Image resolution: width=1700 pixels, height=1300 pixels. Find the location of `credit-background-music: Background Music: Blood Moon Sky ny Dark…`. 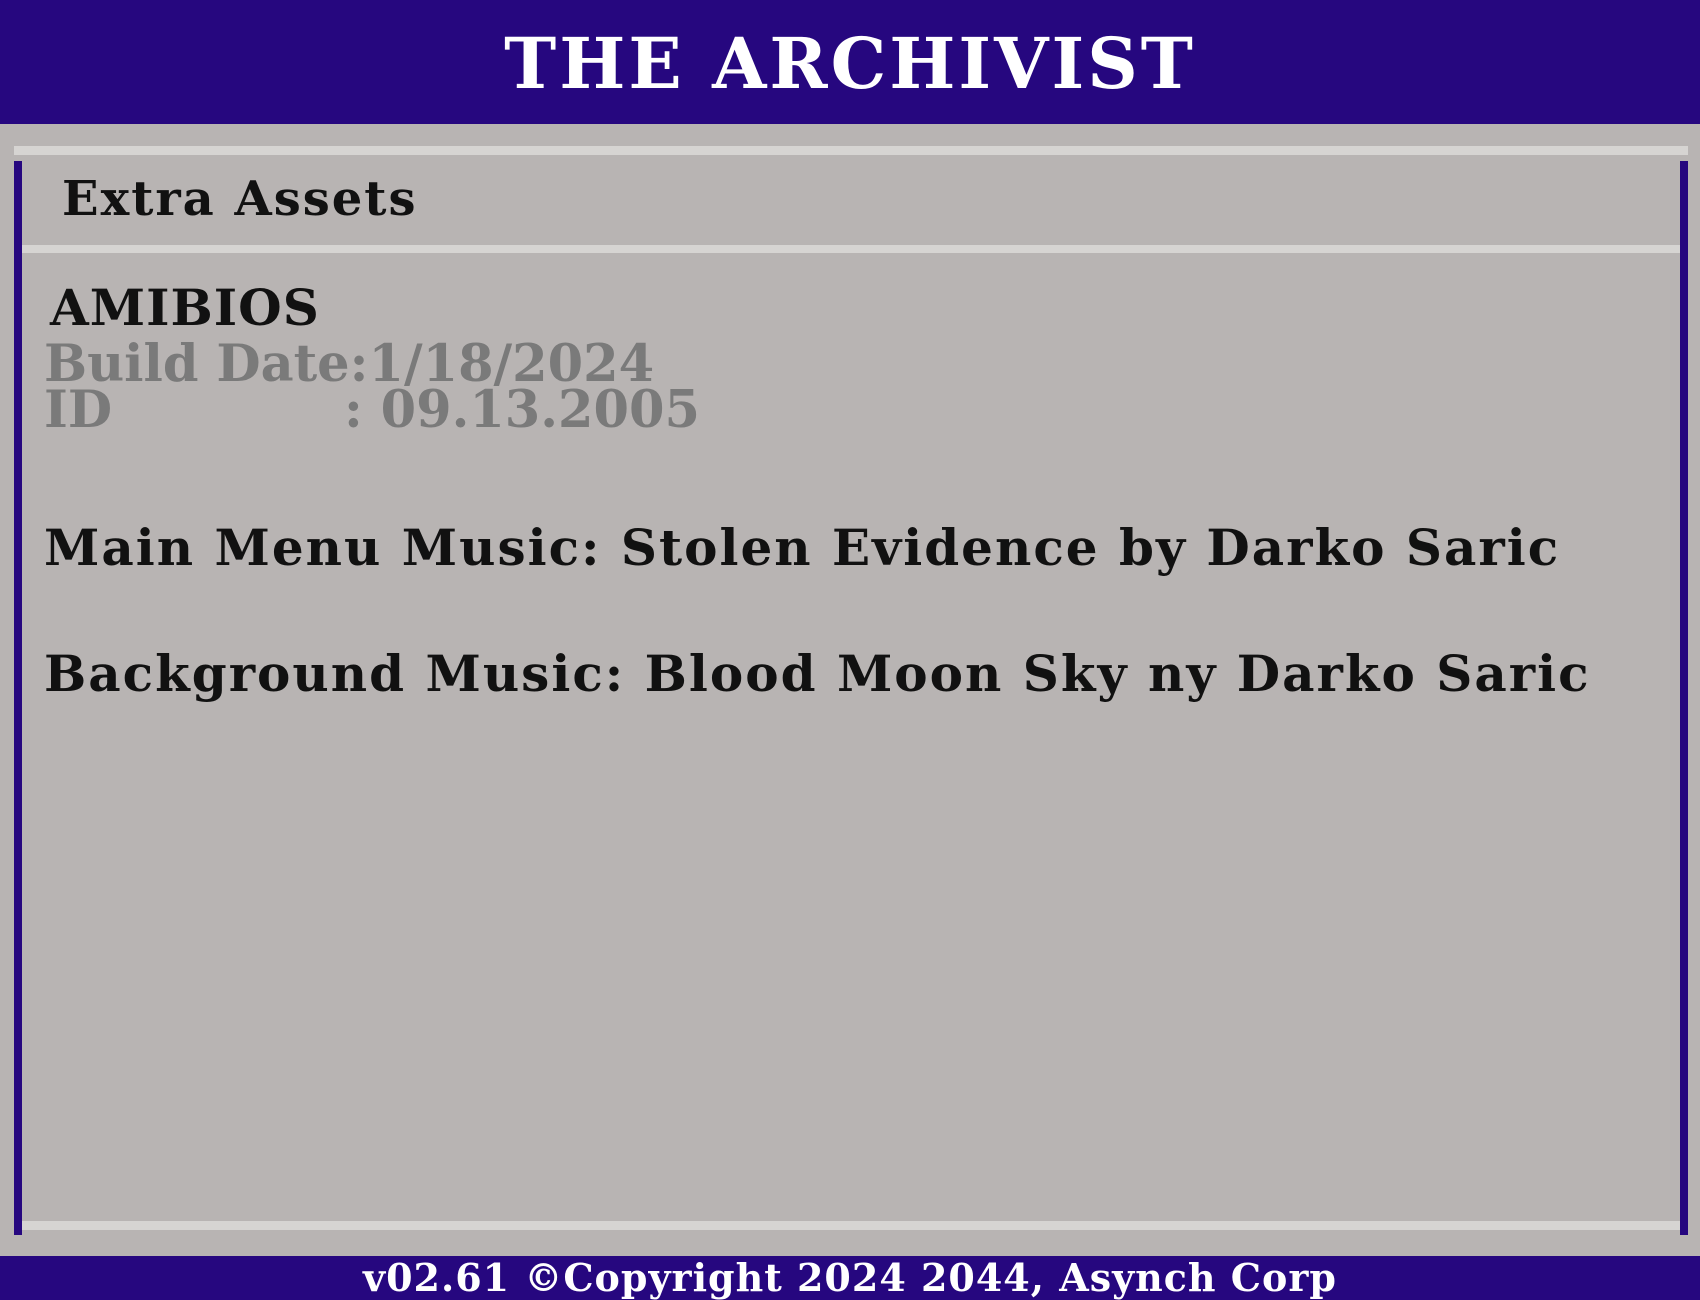

credit-background-music: Background Music: Blood Moon Sky ny Dark… is located at coordinates (817, 673).